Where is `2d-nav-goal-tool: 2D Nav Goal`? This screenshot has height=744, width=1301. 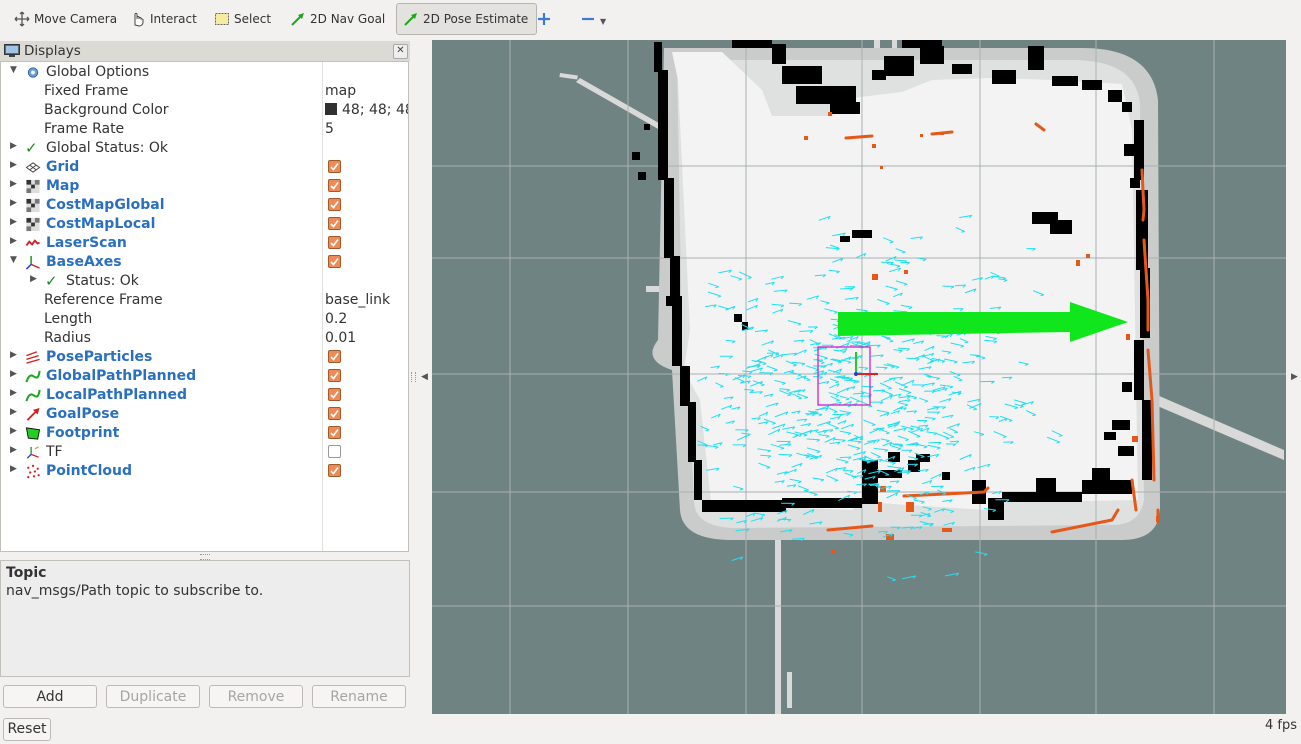 2d-nav-goal-tool: 2D Nav Goal is located at coordinates (337, 19).